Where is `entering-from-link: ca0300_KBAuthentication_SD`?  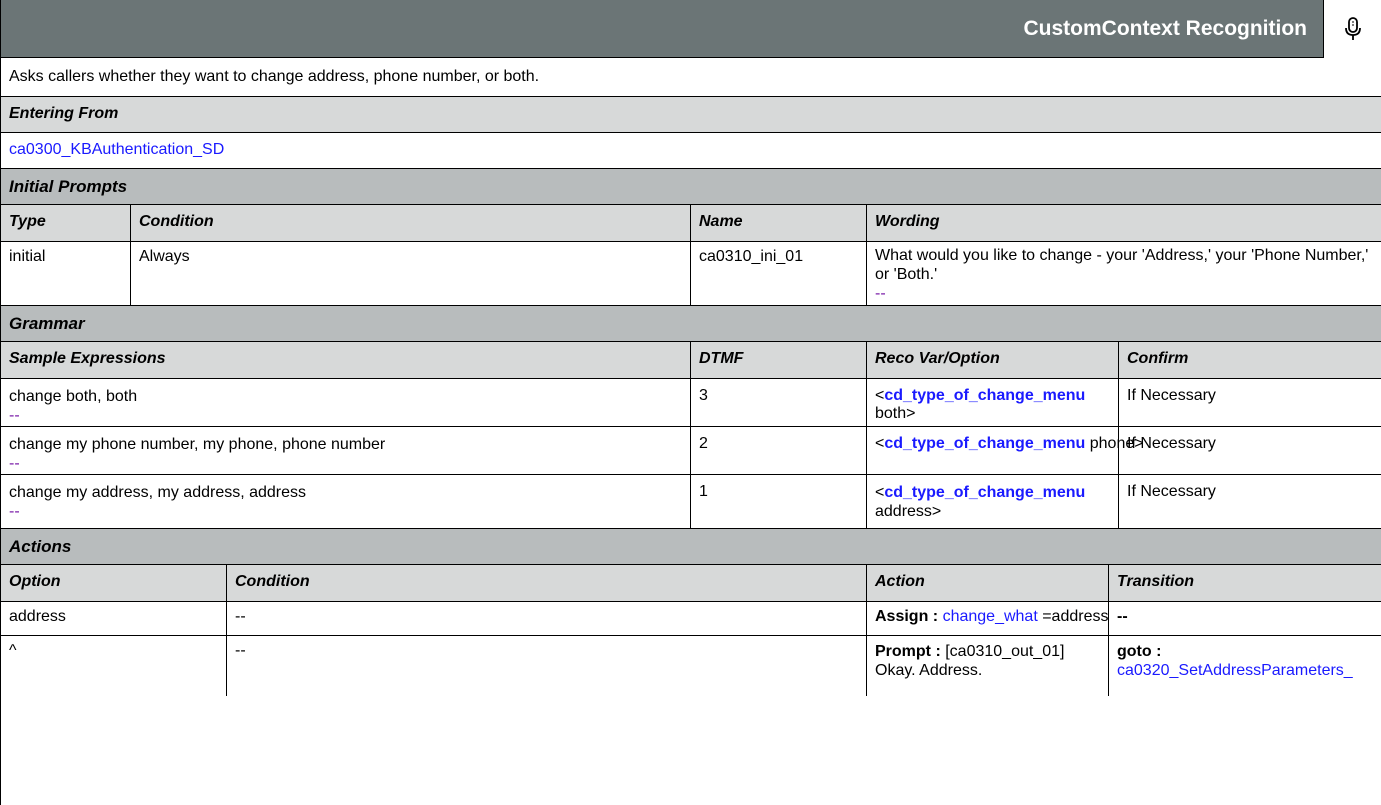
entering-from-link: ca0300_KBAuthentication_SD is located at coordinates (116, 154).